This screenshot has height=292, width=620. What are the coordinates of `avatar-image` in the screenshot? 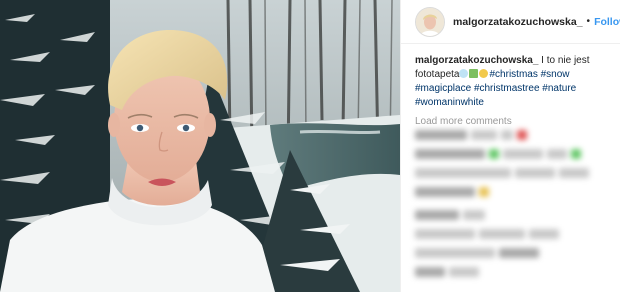 It's located at (430, 21).